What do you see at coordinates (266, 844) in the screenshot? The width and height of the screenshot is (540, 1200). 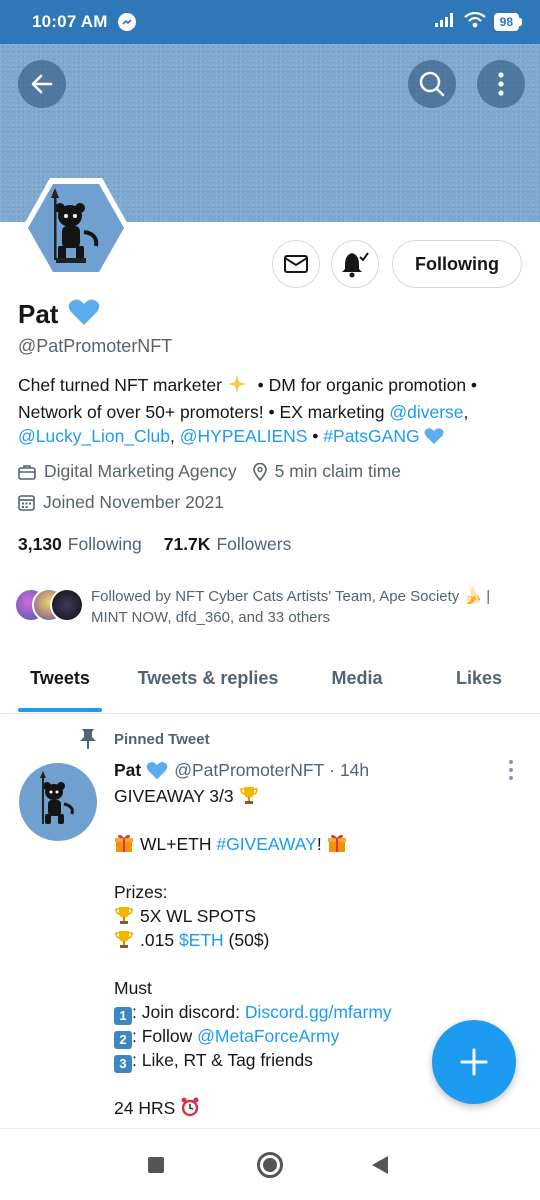 I see `hashtag-giveaway: #GIVEAWAY` at bounding box center [266, 844].